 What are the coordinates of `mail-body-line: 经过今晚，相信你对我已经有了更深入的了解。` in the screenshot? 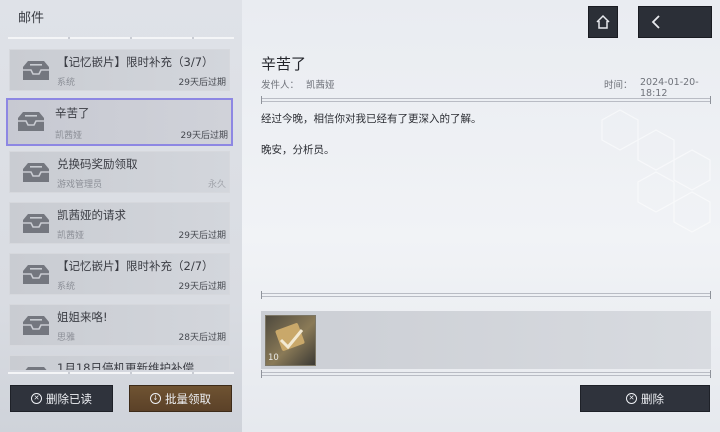 It's located at (371, 119).